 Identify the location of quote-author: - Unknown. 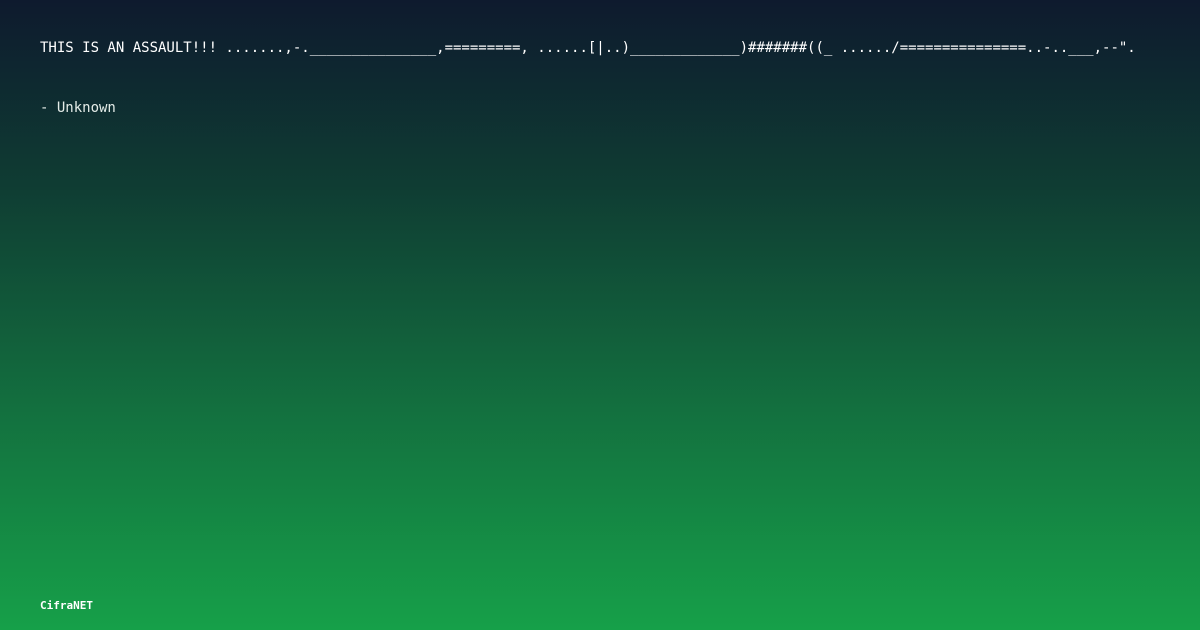
(78, 108).